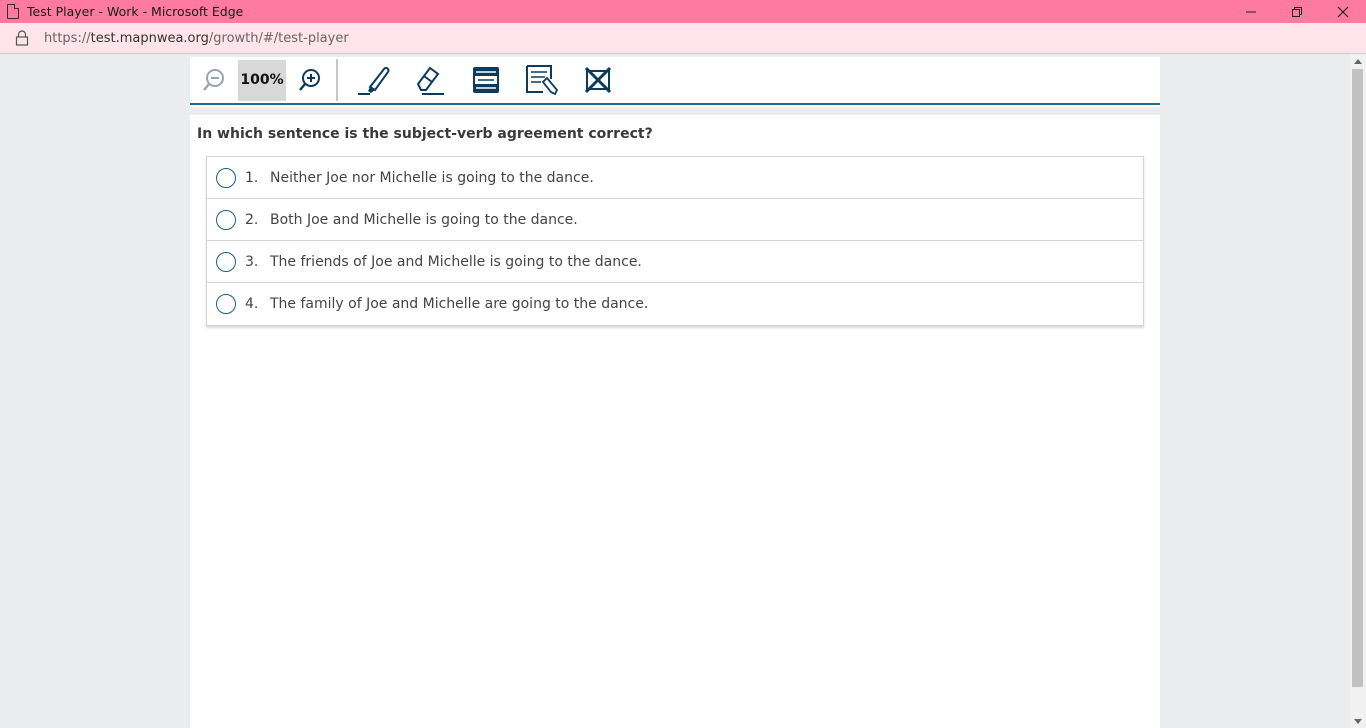 The height and width of the screenshot is (728, 1366). I want to click on close-icon, so click(1343, 11).